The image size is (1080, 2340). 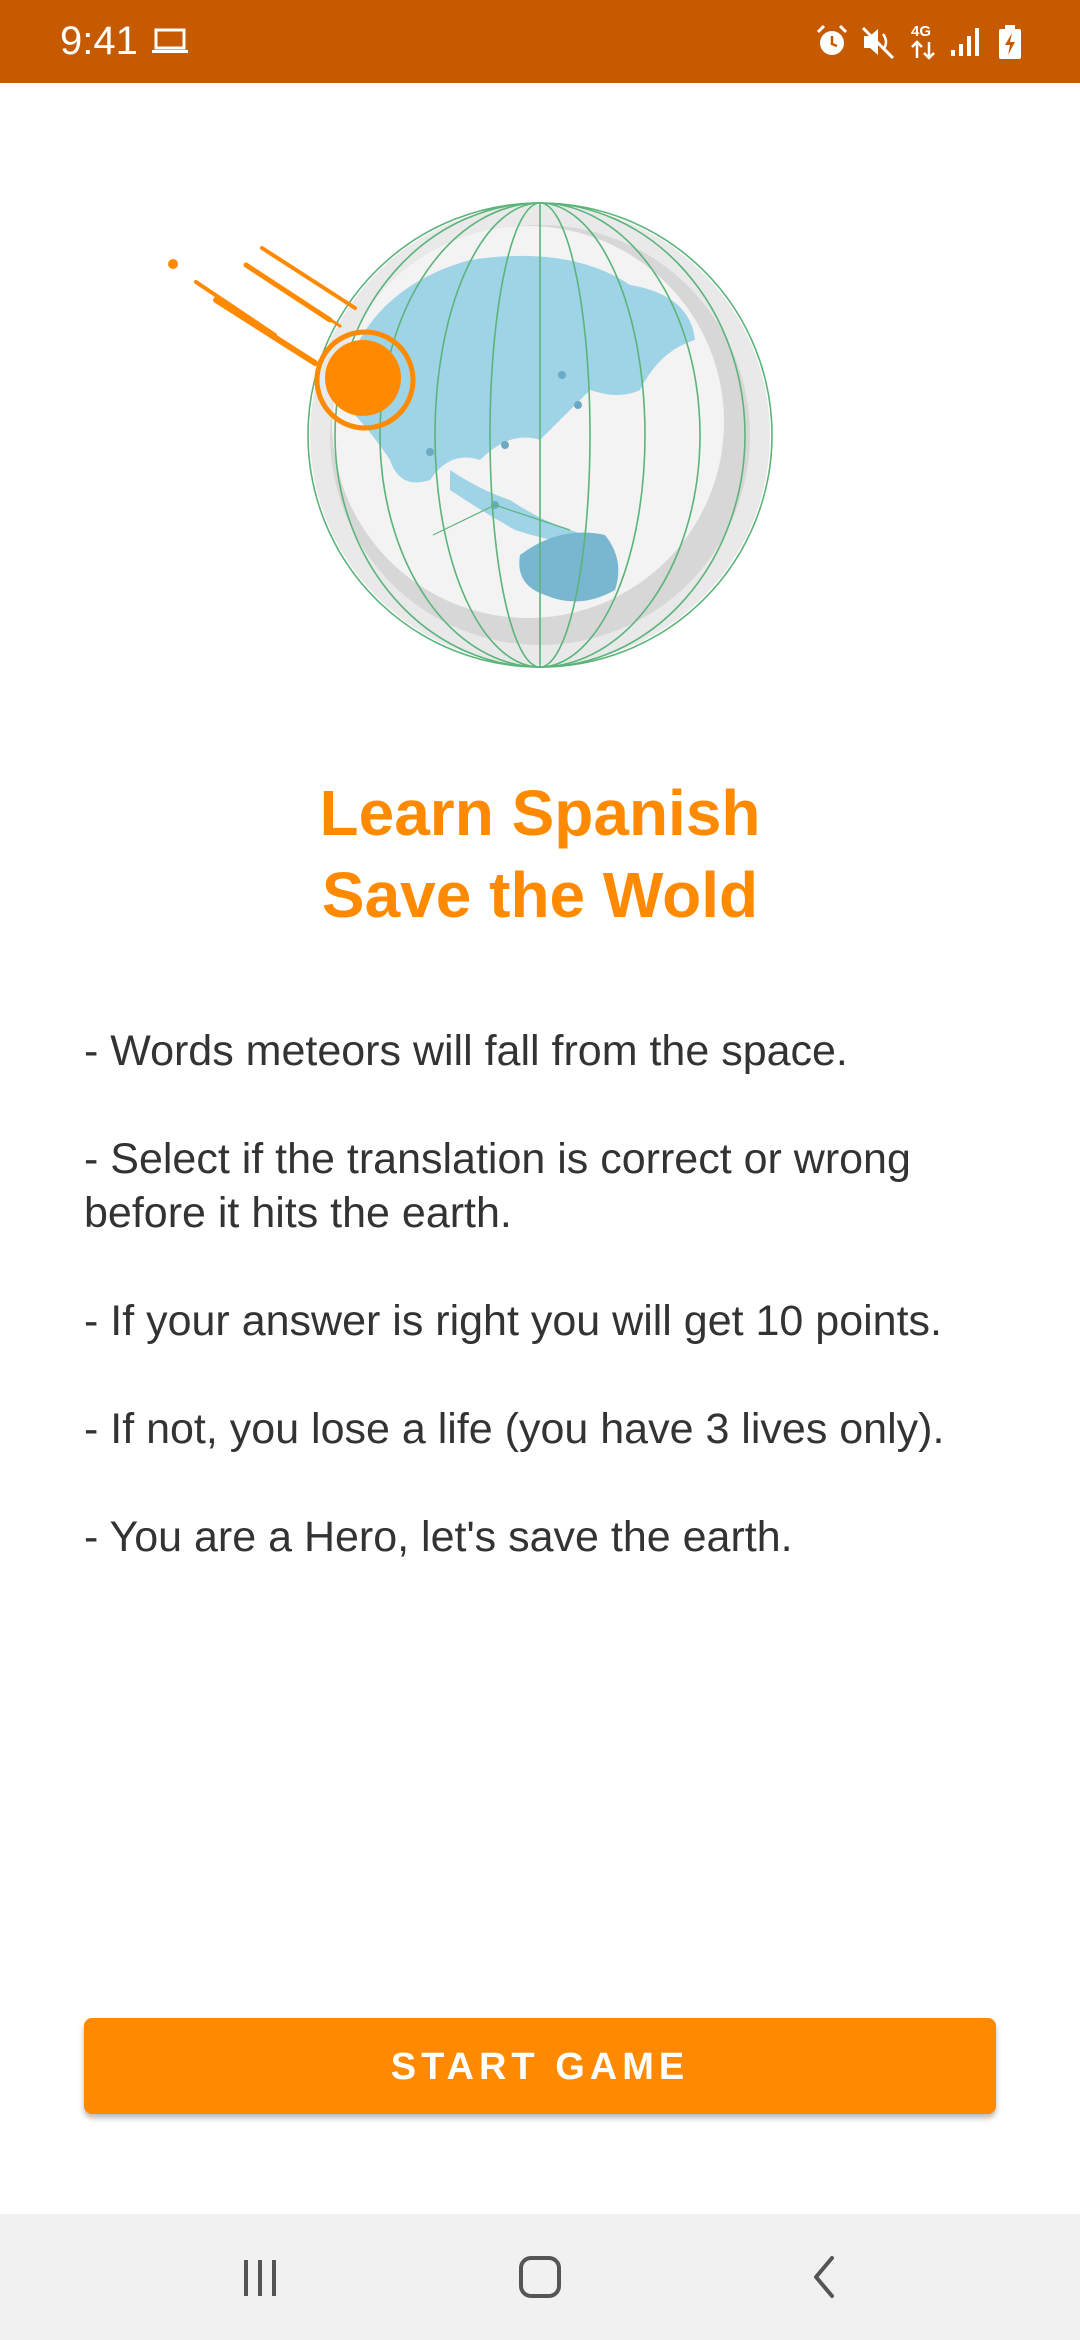 I want to click on status-bar: 9:41 4G, so click(x=540, y=41).